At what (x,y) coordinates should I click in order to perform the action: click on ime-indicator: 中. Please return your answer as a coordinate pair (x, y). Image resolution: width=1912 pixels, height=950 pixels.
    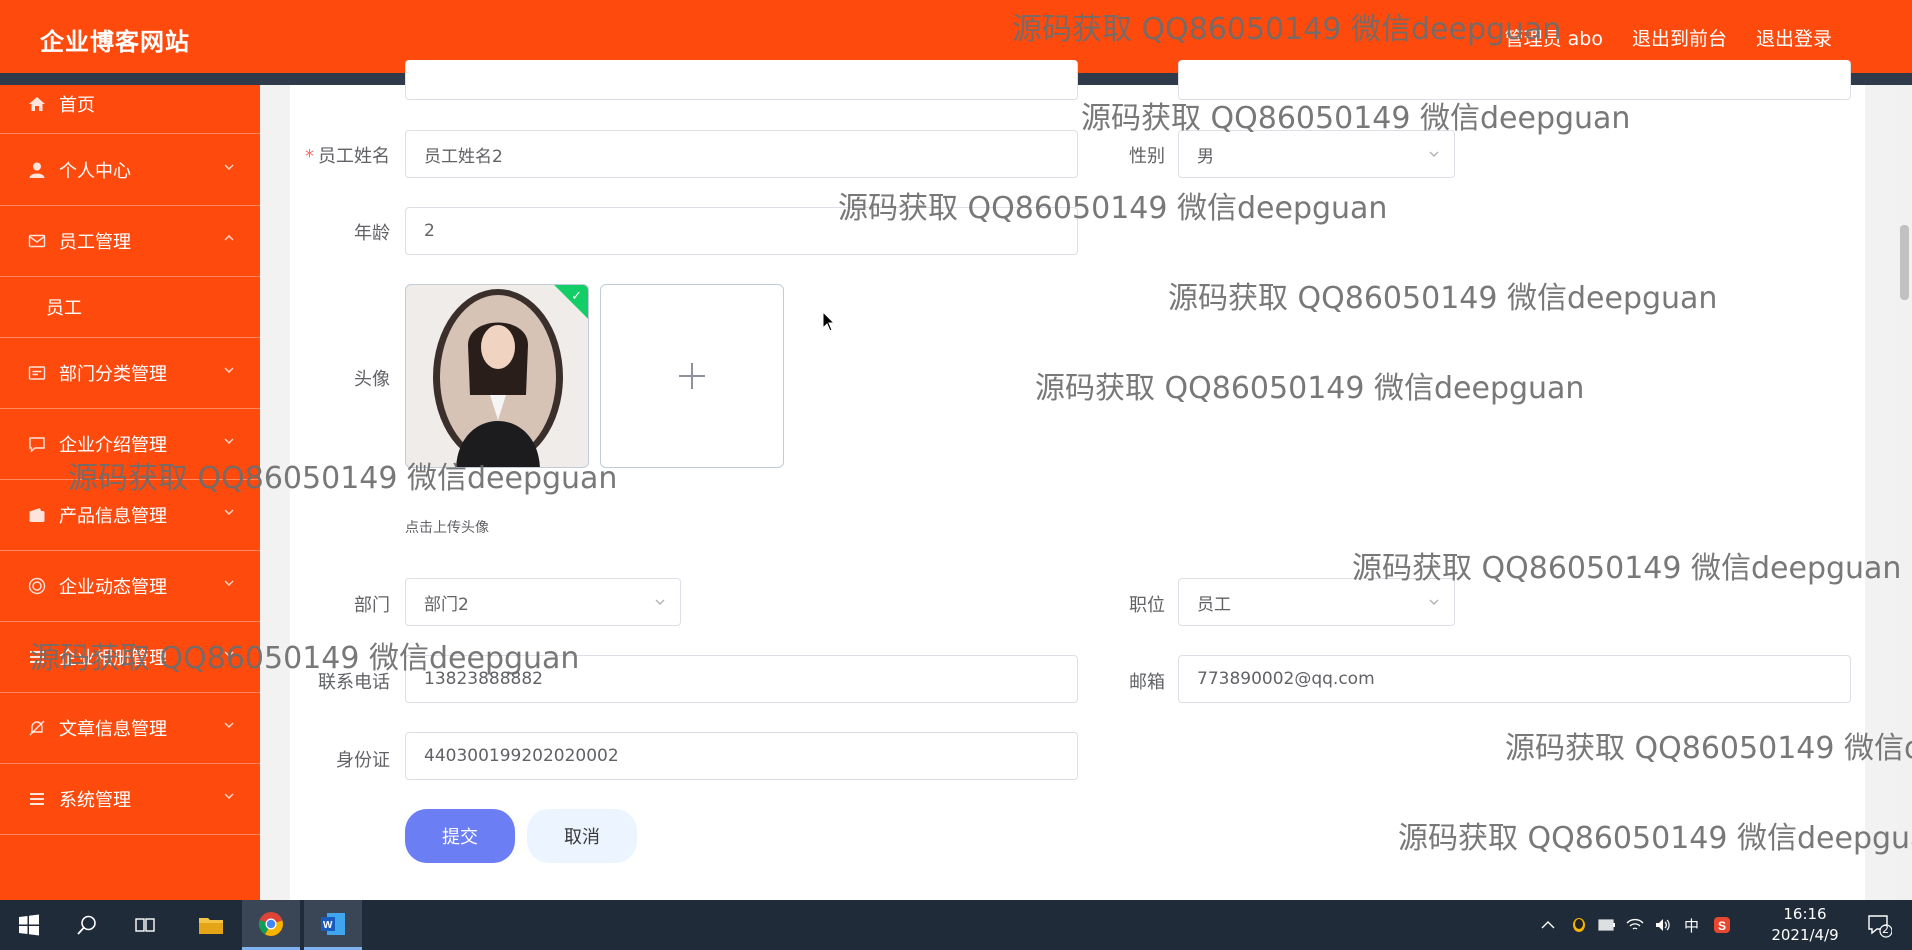
    Looking at the image, I should click on (1691, 925).